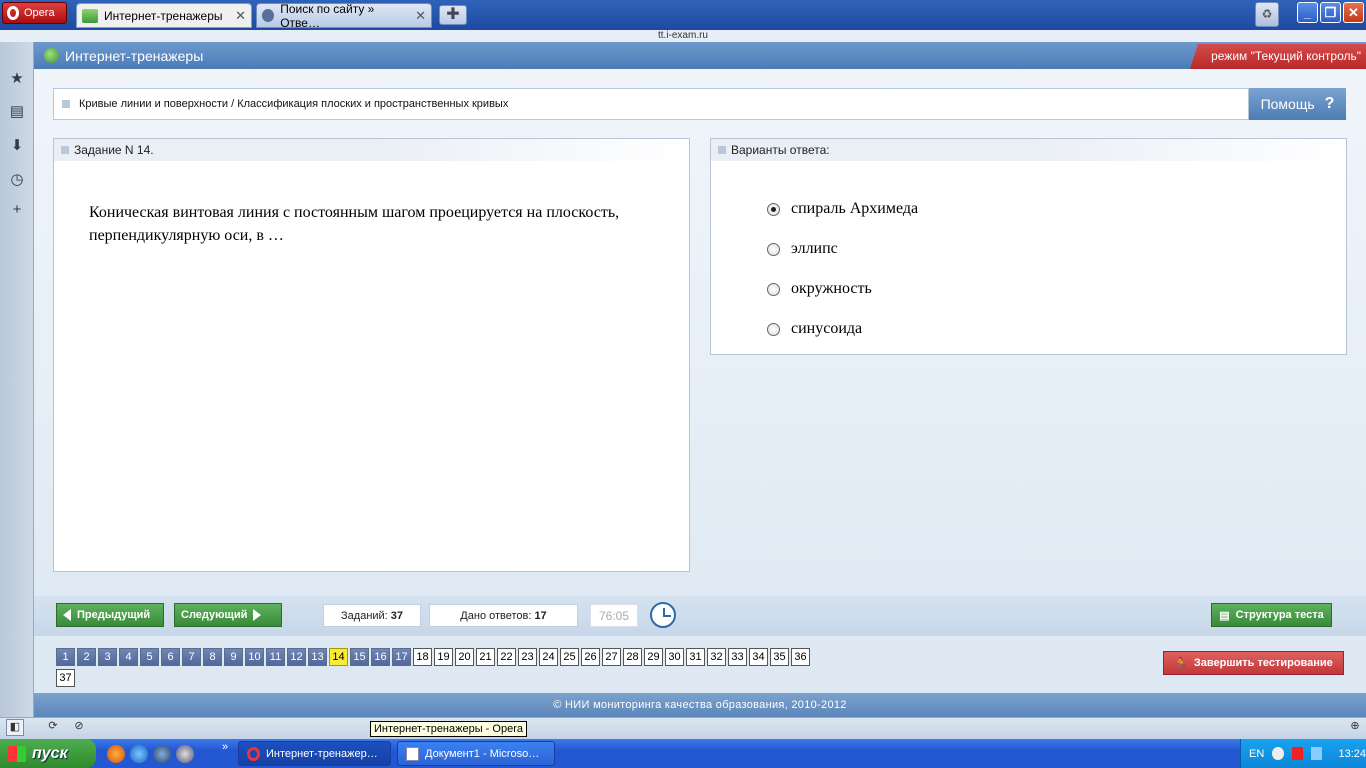 The image size is (1366, 768). Describe the element at coordinates (17, 210) in the screenshot. I see `add-panel-icon: +` at that location.